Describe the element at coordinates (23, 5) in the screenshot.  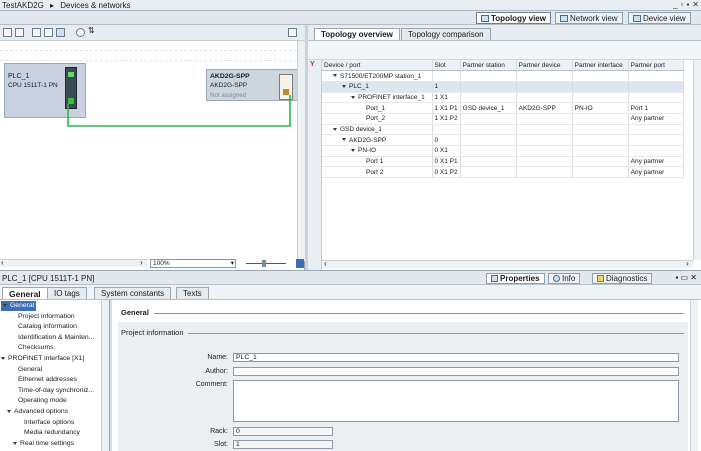
I see `breadcrumb-project: TestAKD2G` at that location.